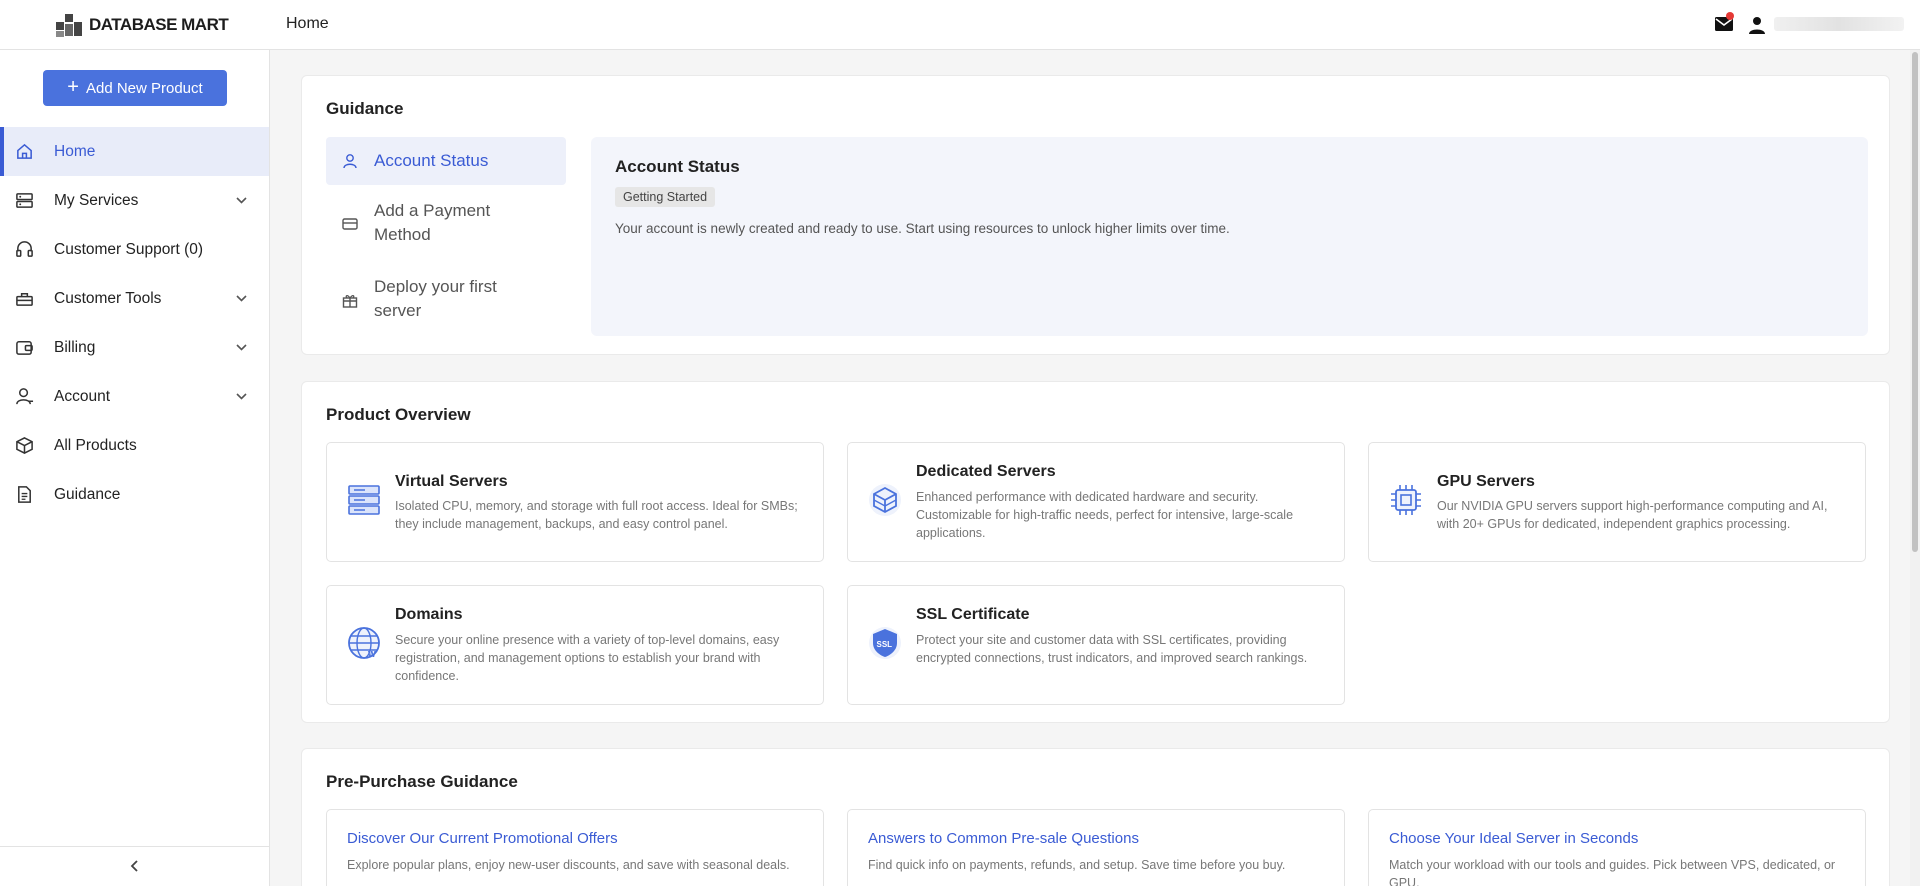 The width and height of the screenshot is (1920, 886). Describe the element at coordinates (1730, 16) in the screenshot. I see `notification-dot` at that location.